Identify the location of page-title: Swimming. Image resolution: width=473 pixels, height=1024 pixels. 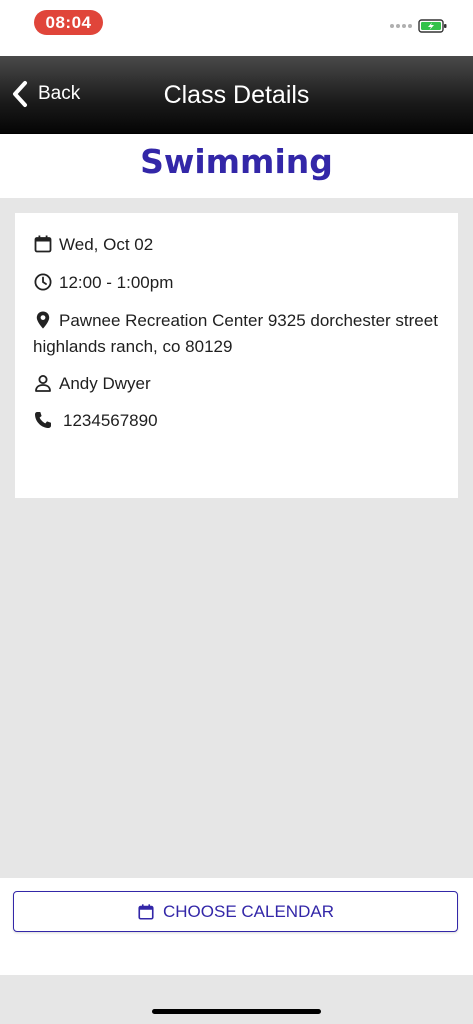
(236, 161).